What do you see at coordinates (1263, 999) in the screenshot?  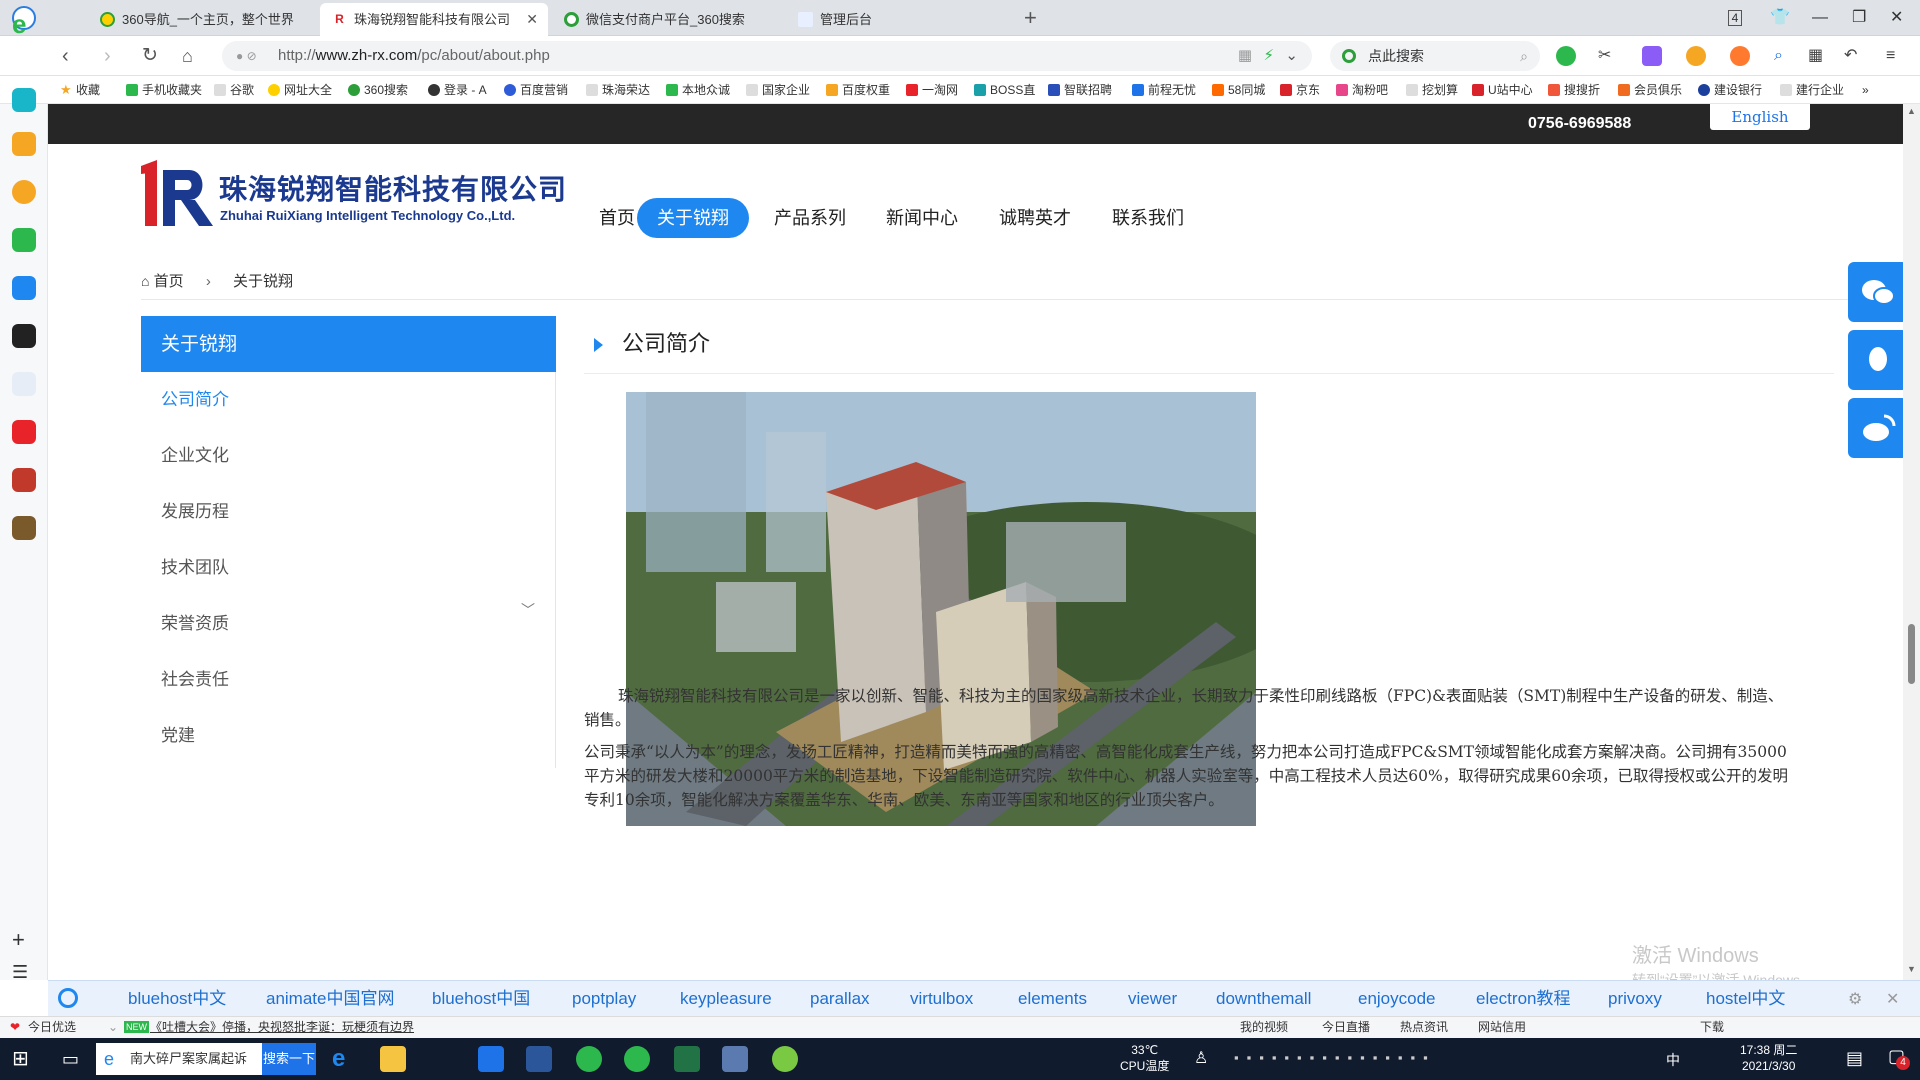 I see `quick-link: downthemall` at bounding box center [1263, 999].